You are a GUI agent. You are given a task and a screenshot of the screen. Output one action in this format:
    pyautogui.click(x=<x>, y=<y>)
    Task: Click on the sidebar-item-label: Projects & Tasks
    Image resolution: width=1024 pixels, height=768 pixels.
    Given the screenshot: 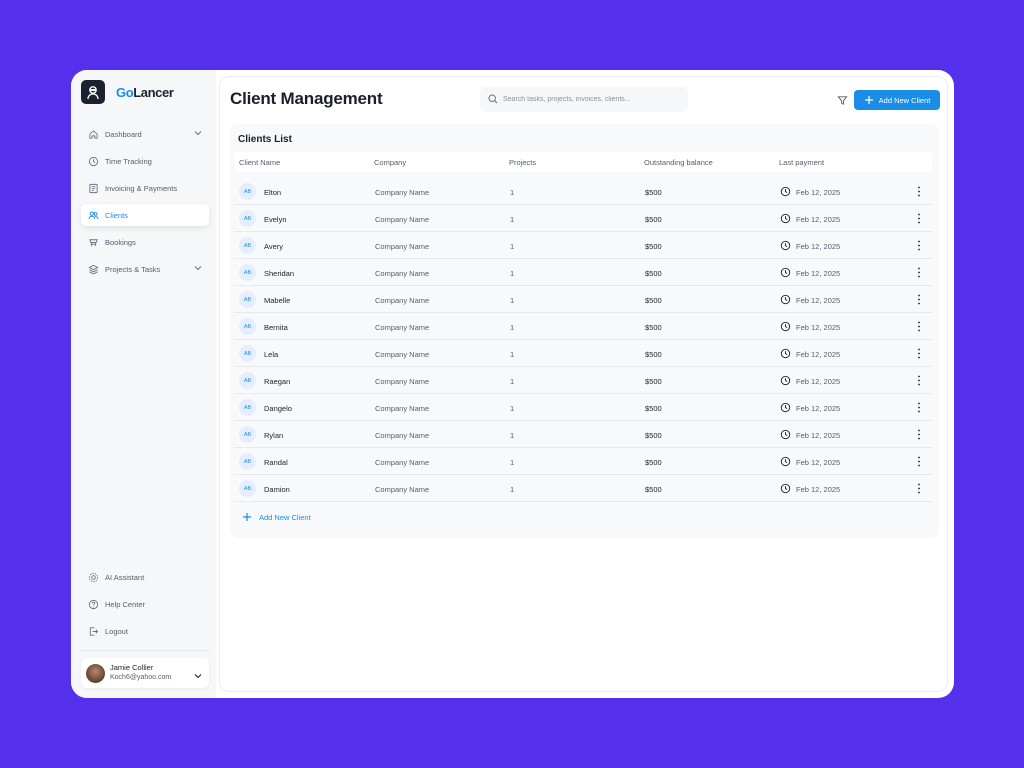 What is the action you would take?
    pyautogui.click(x=133, y=269)
    